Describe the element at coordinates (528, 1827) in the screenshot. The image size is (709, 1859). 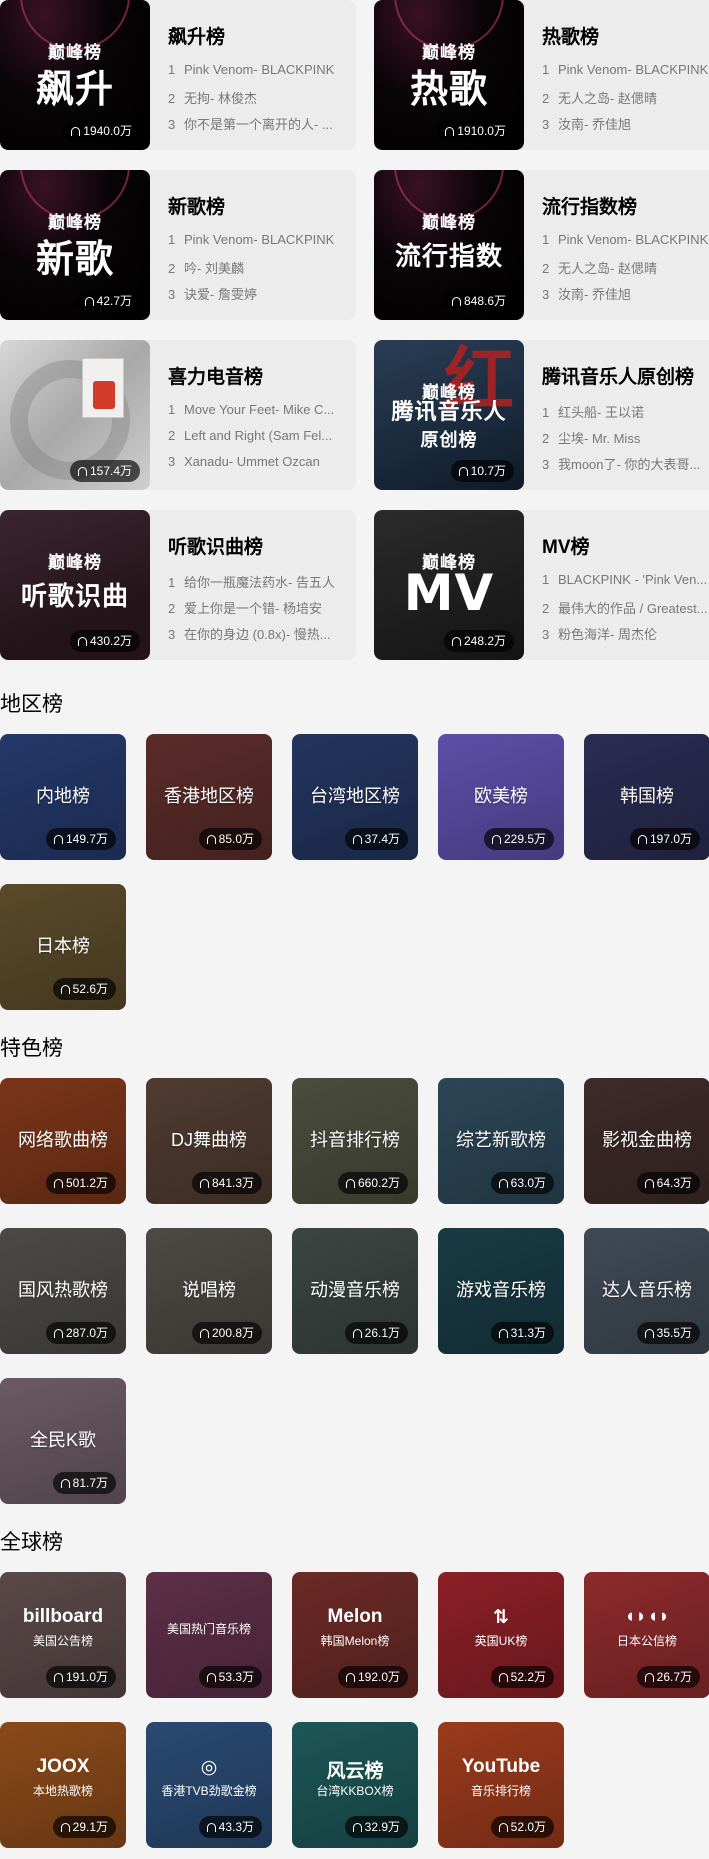
I see `play-count: 52.0万` at that location.